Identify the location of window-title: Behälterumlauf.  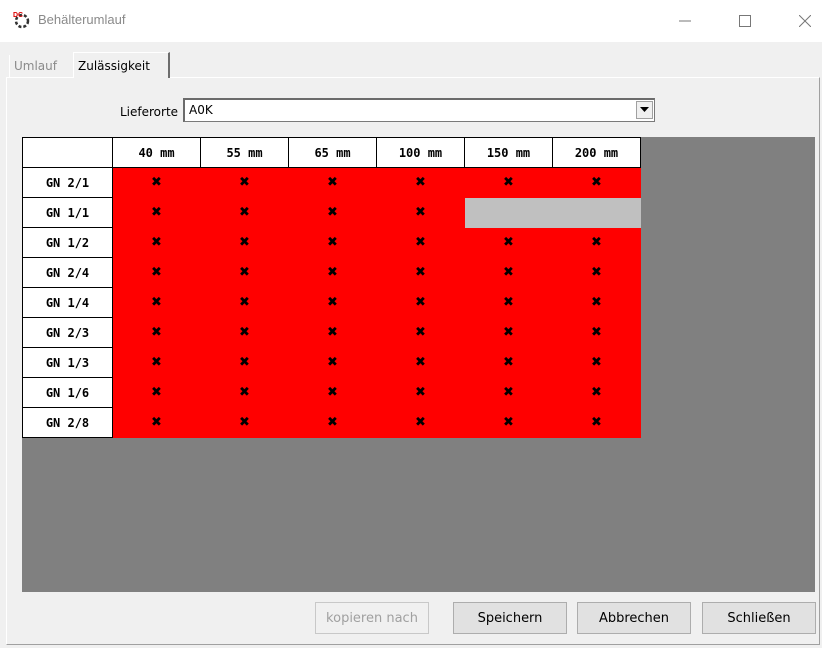
(82, 19).